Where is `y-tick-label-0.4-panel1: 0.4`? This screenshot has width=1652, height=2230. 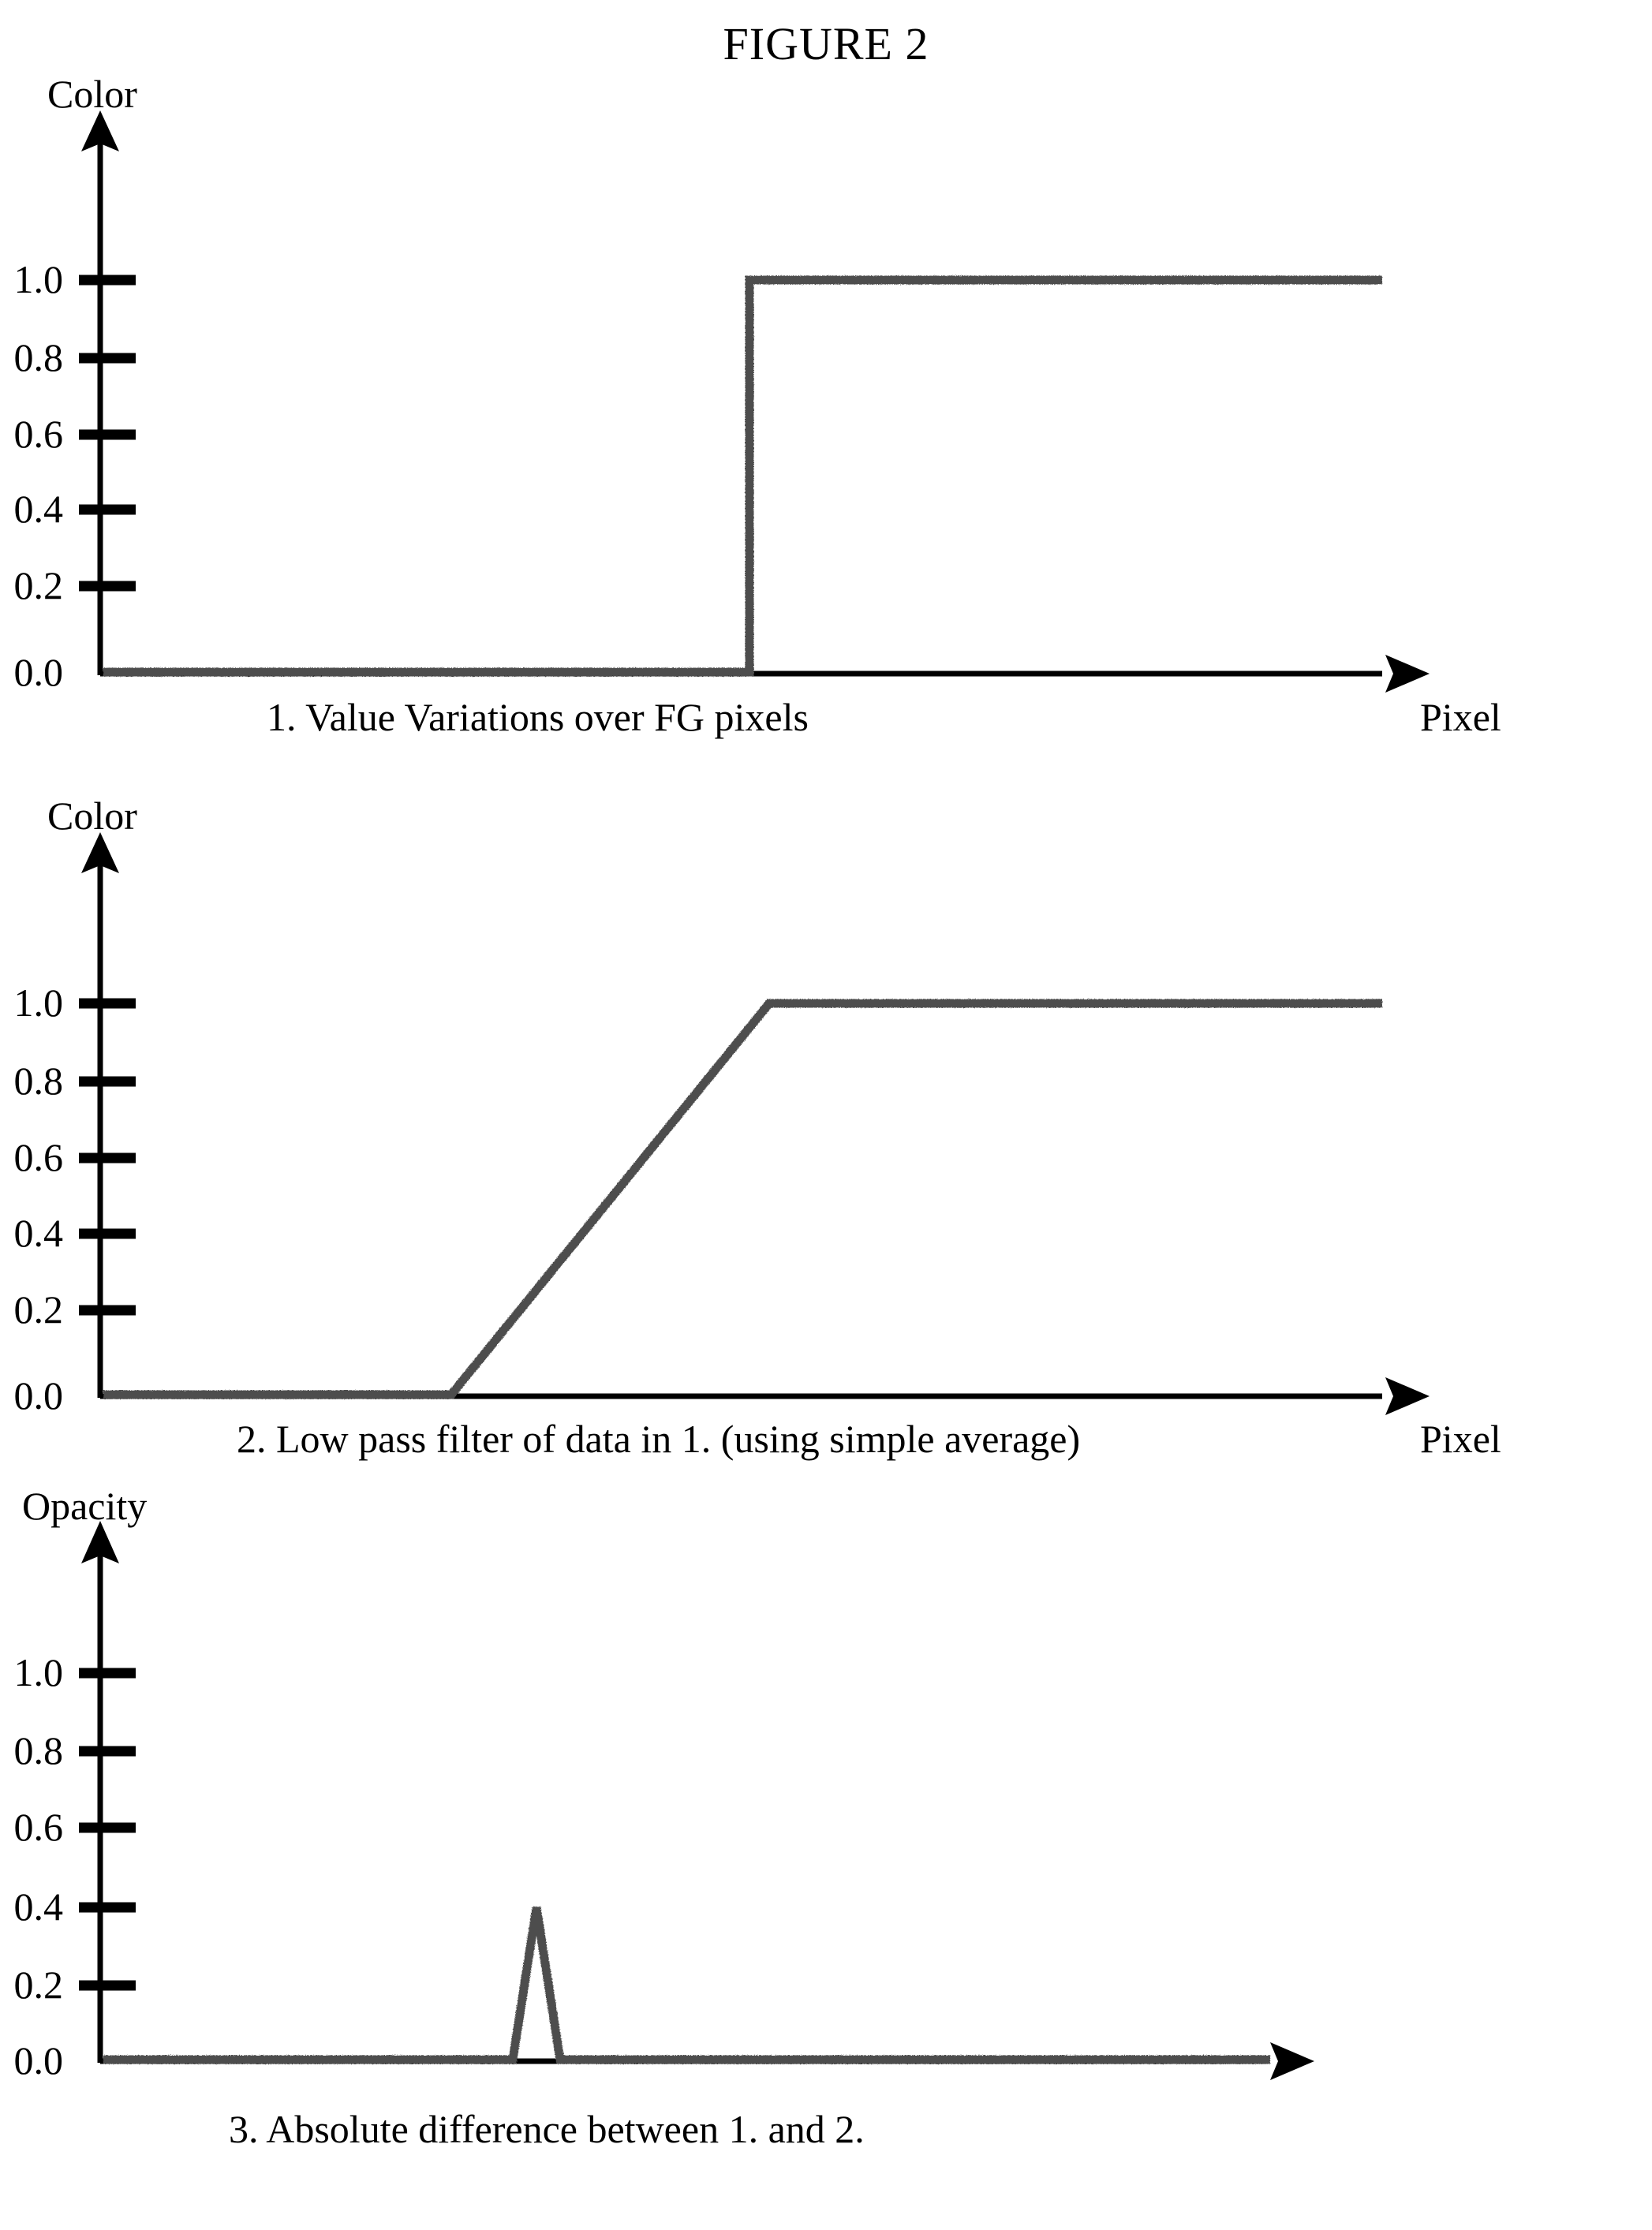 y-tick-label-0.4-panel1: 0.4 is located at coordinates (38, 509).